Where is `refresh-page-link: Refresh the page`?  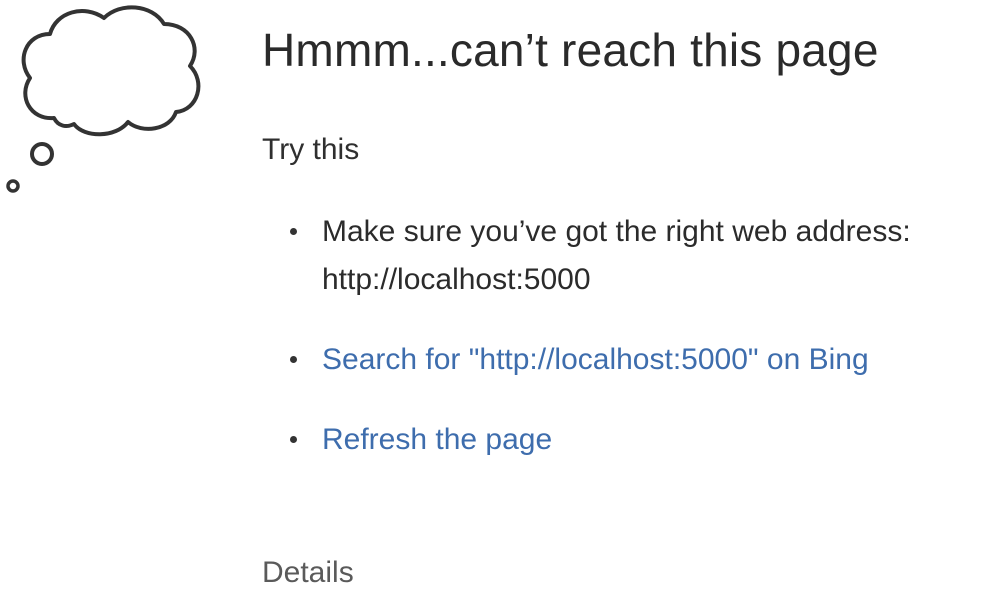 refresh-page-link: Refresh the page is located at coordinates (437, 439).